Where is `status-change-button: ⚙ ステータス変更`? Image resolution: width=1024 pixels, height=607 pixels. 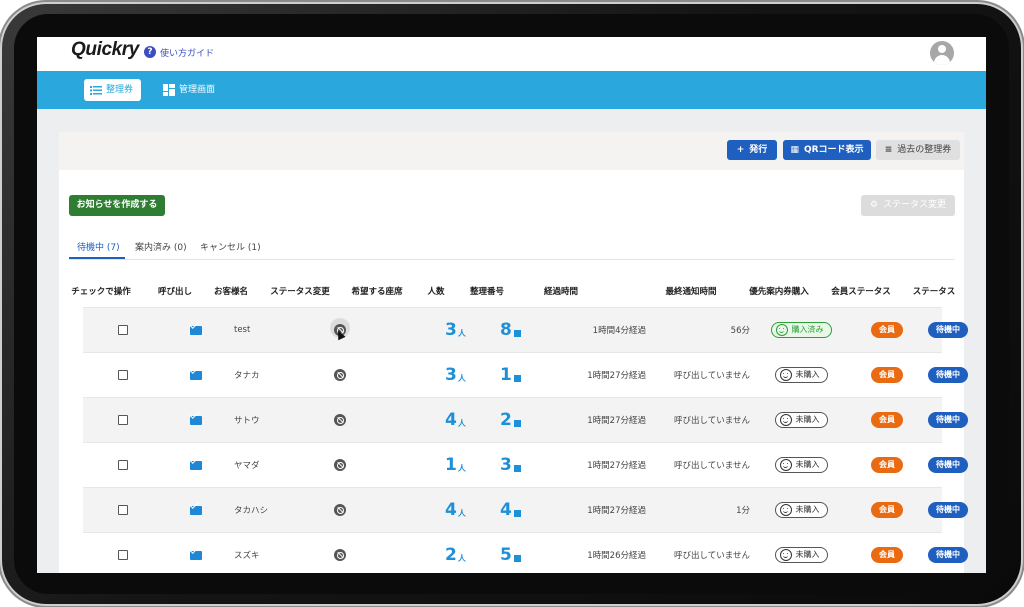 status-change-button: ⚙ ステータス変更 is located at coordinates (908, 205).